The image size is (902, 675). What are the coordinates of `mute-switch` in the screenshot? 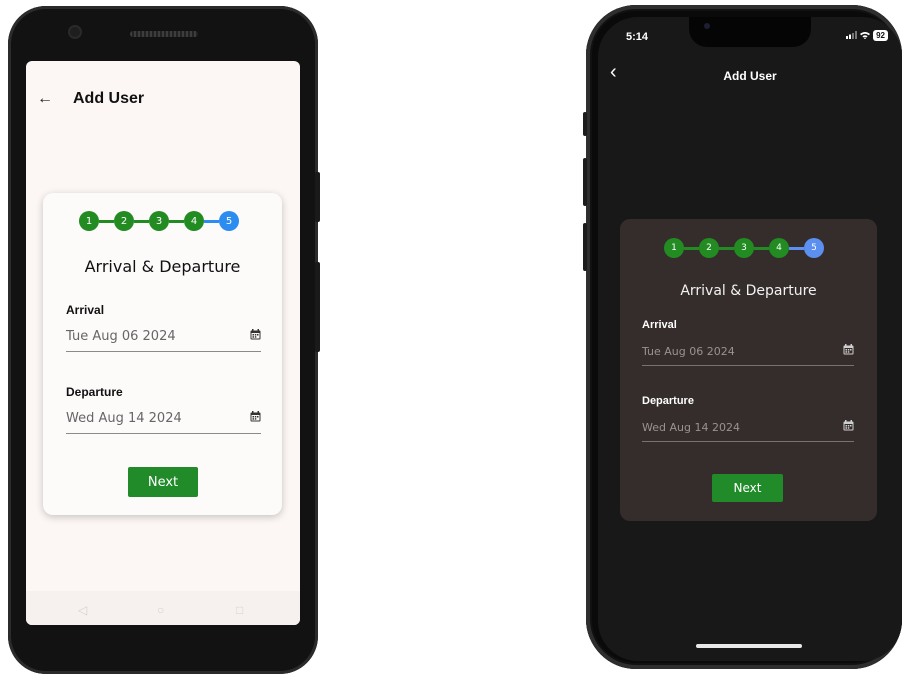 It's located at (585, 124).